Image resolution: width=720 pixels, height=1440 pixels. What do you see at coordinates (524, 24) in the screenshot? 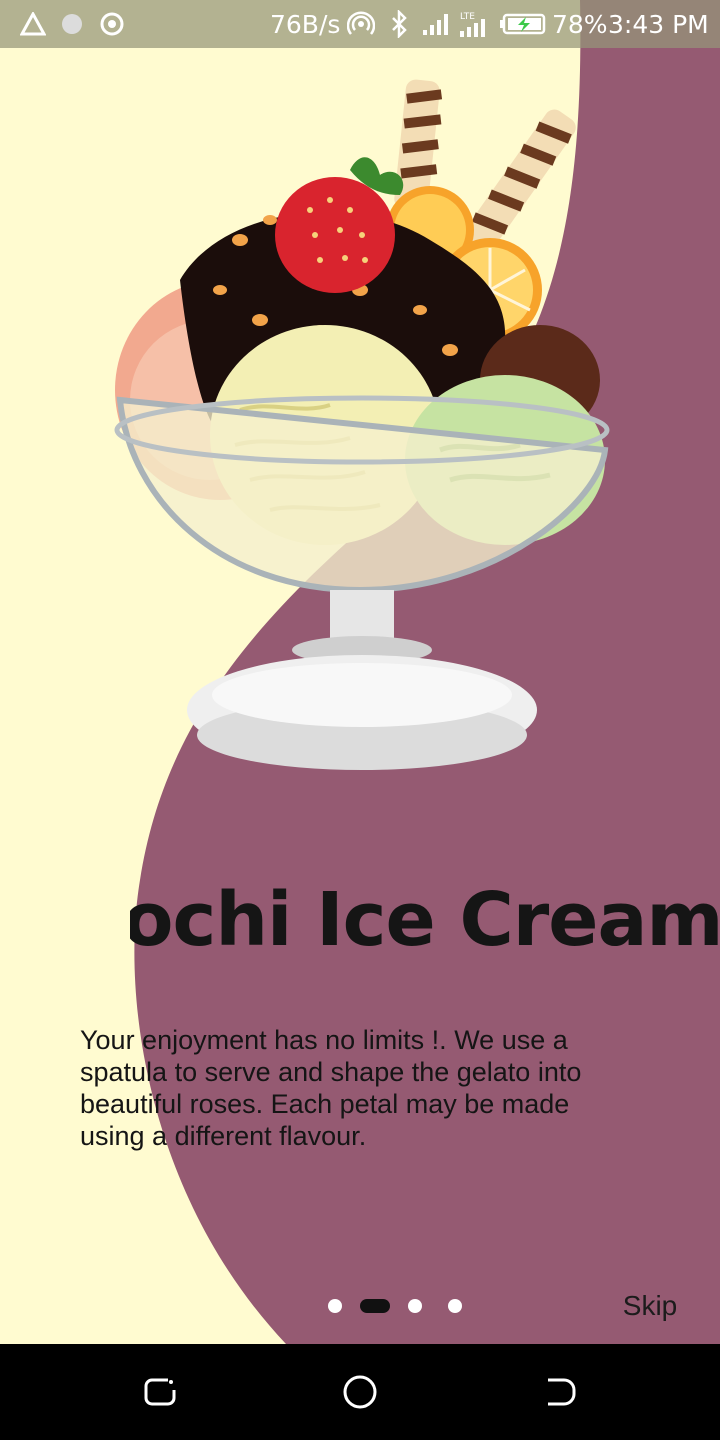
I see `battery-charging-icon` at bounding box center [524, 24].